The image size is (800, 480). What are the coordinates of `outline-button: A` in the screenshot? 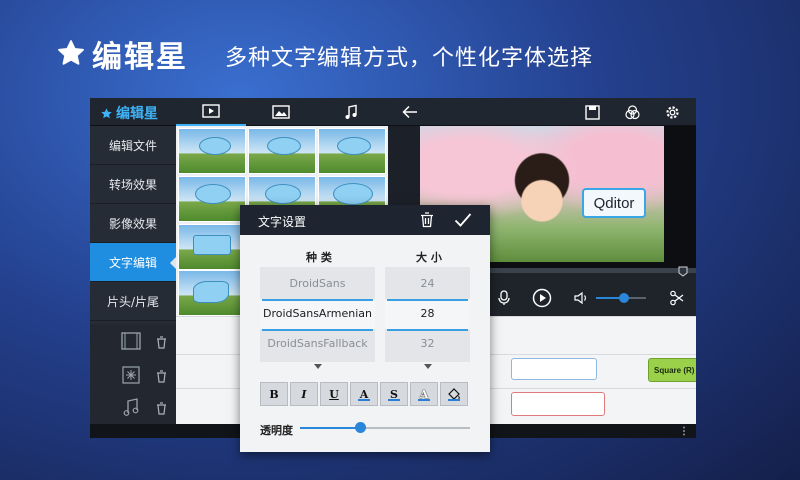 It's located at (424, 394).